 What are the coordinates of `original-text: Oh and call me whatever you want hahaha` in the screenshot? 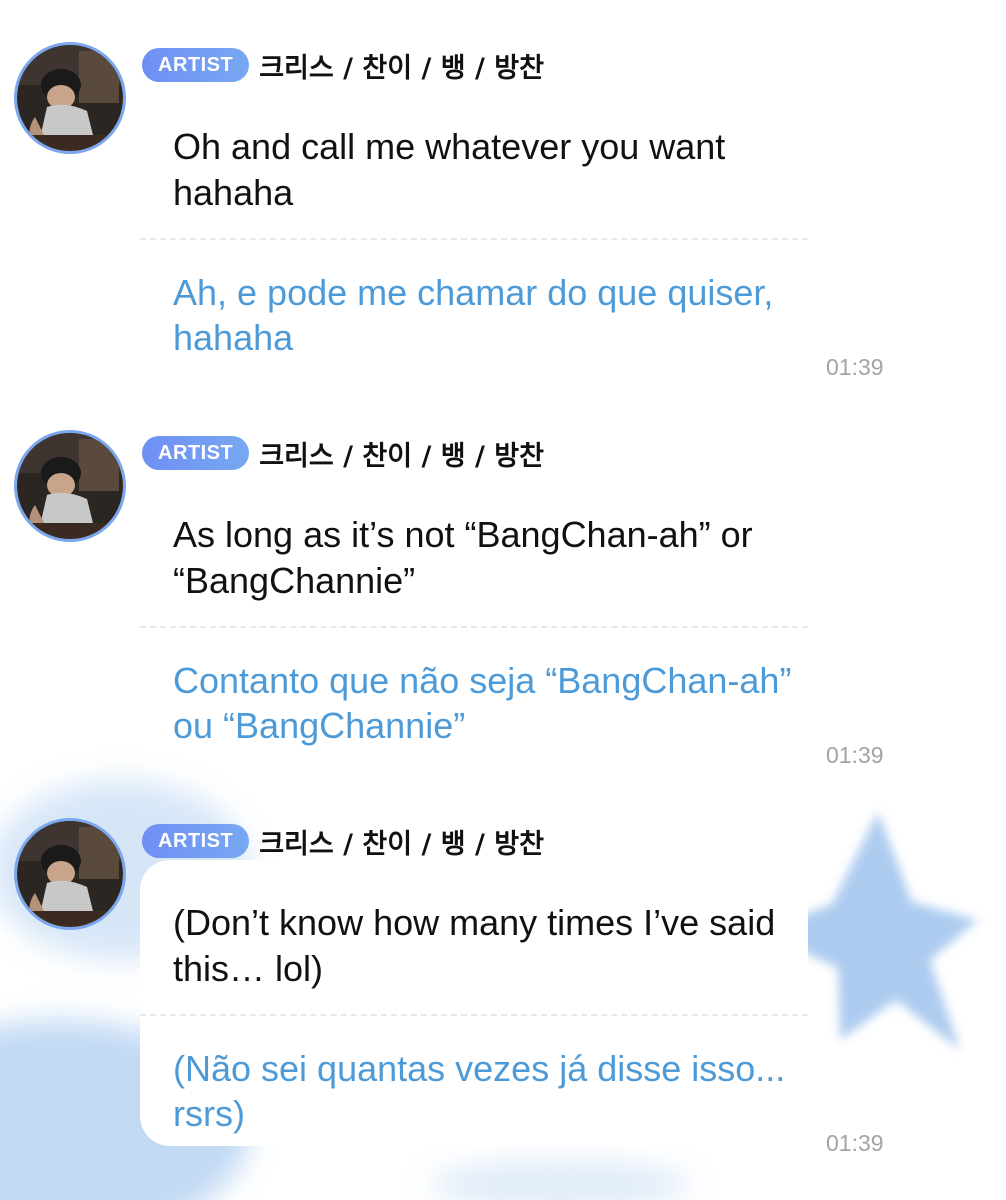 It's located at (449, 169).